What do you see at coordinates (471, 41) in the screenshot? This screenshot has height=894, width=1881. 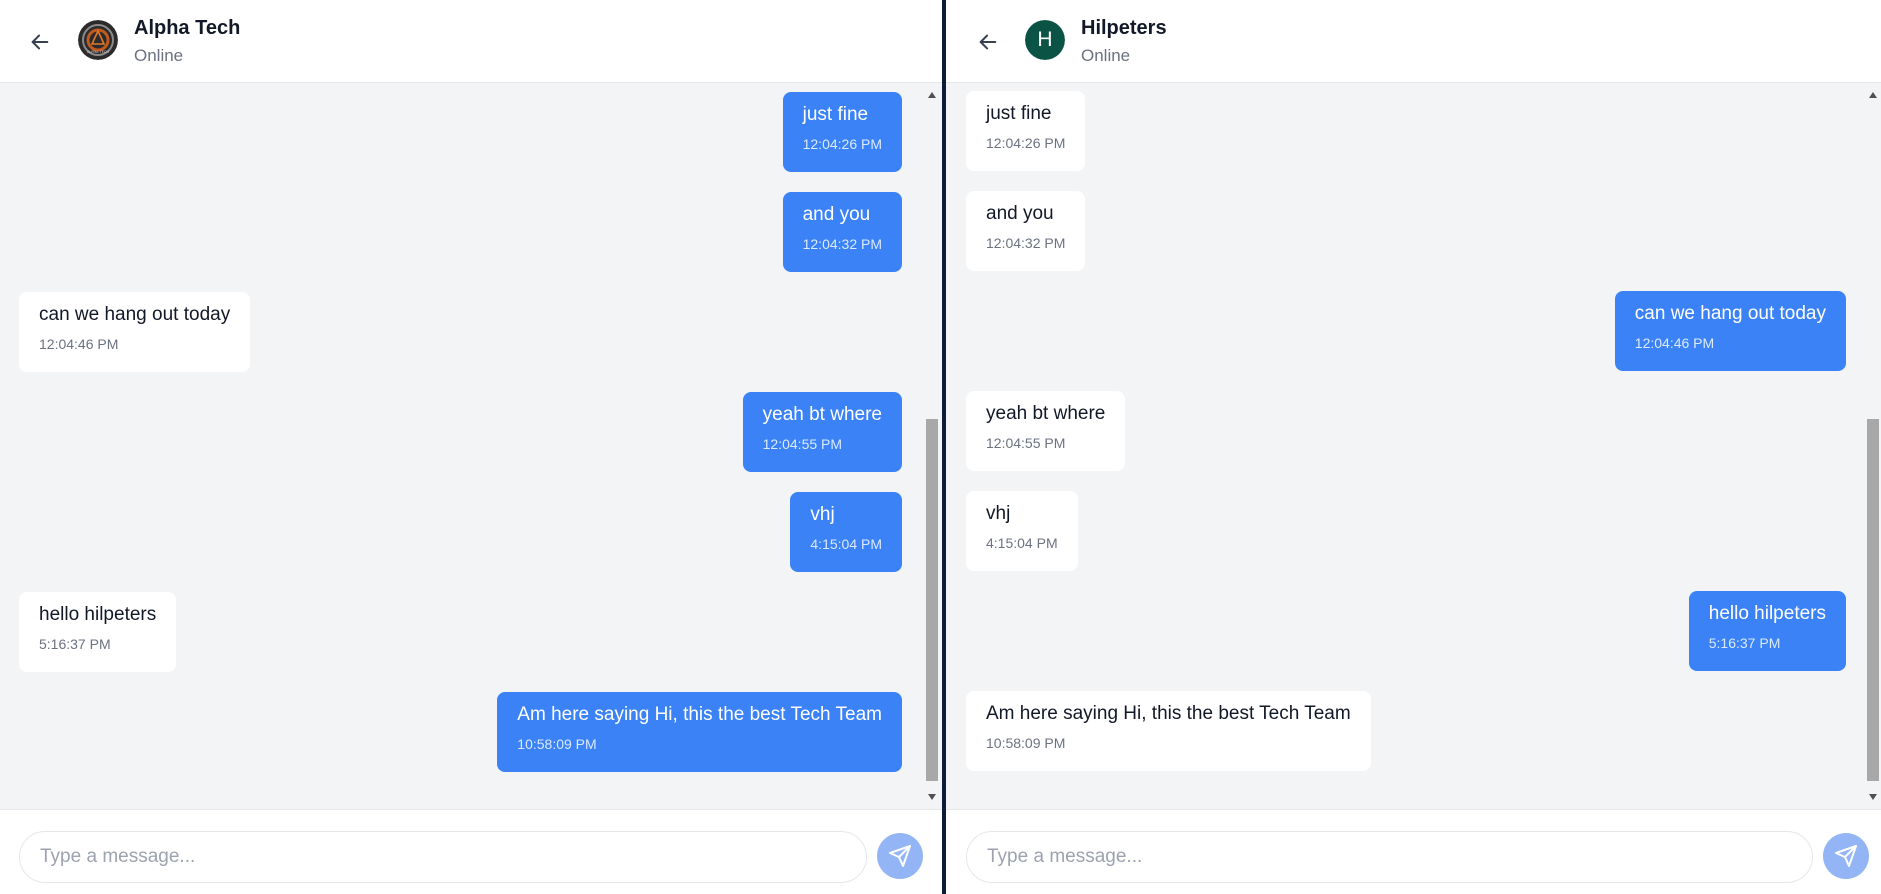 I see `chat-header: ALPHA TECH Alpha Tech Online` at bounding box center [471, 41].